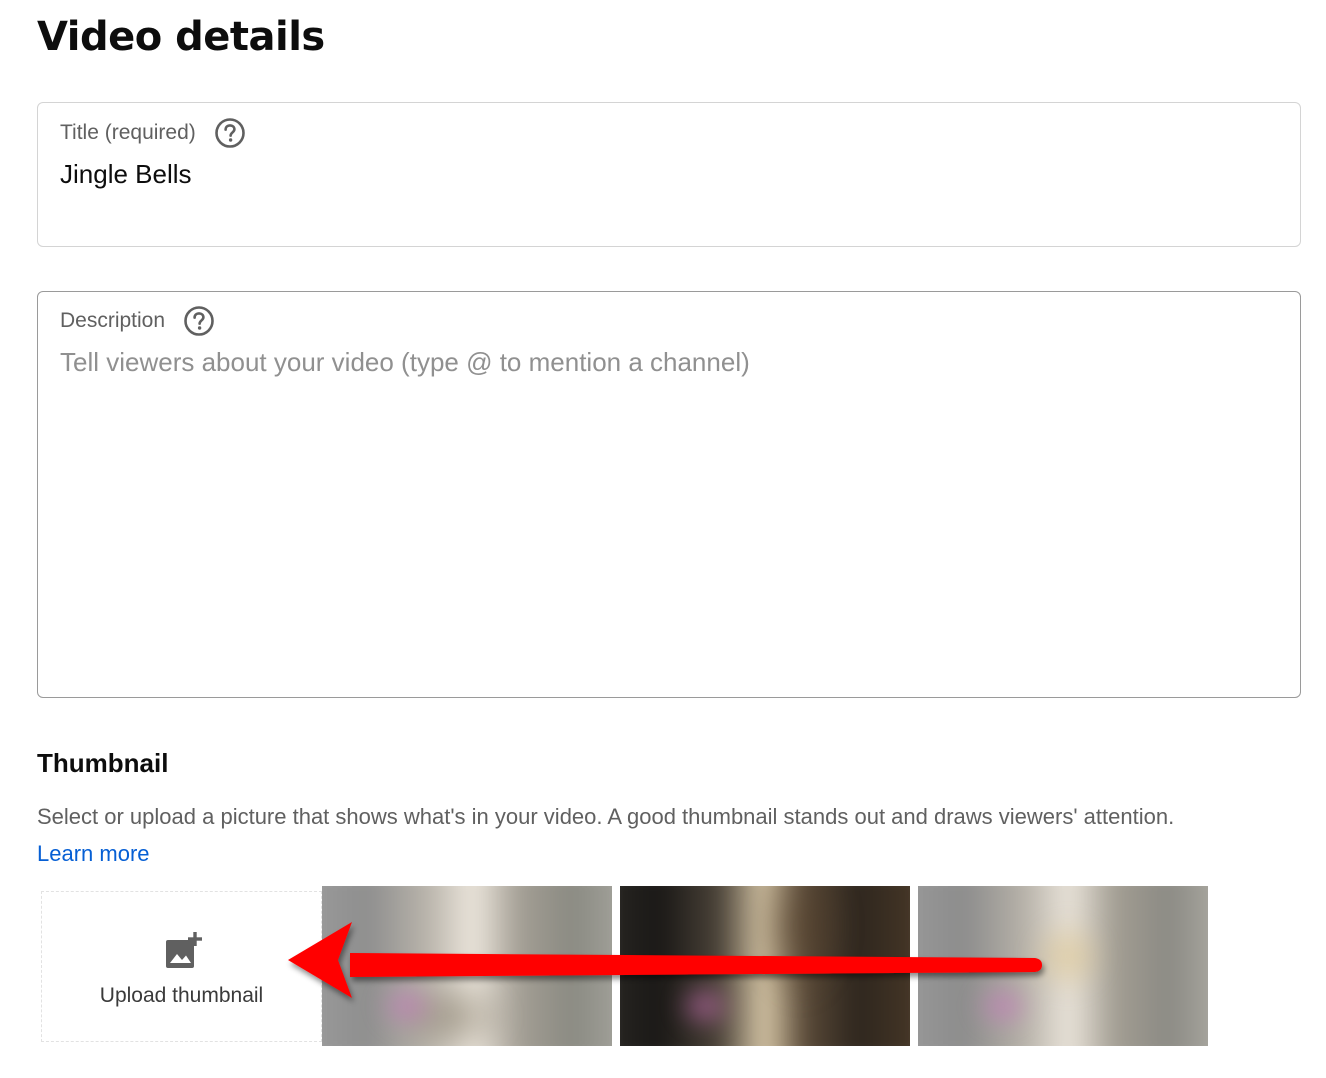 The height and width of the screenshot is (1078, 1326). I want to click on page-title: Video details, so click(181, 37).